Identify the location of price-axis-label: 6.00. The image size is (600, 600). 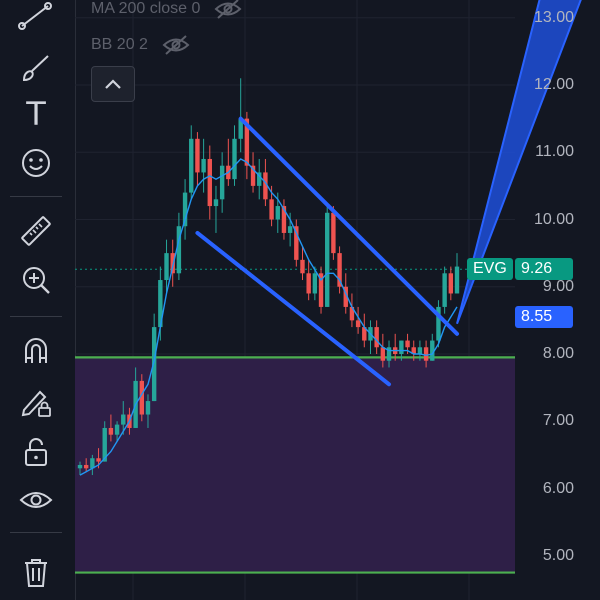
(558, 488).